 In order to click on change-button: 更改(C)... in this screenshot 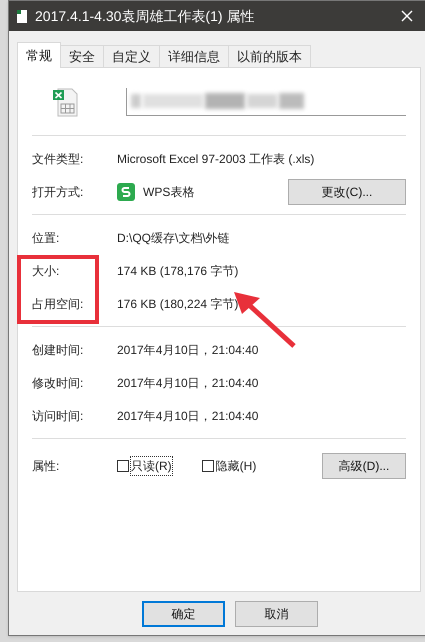, I will do `click(347, 191)`.